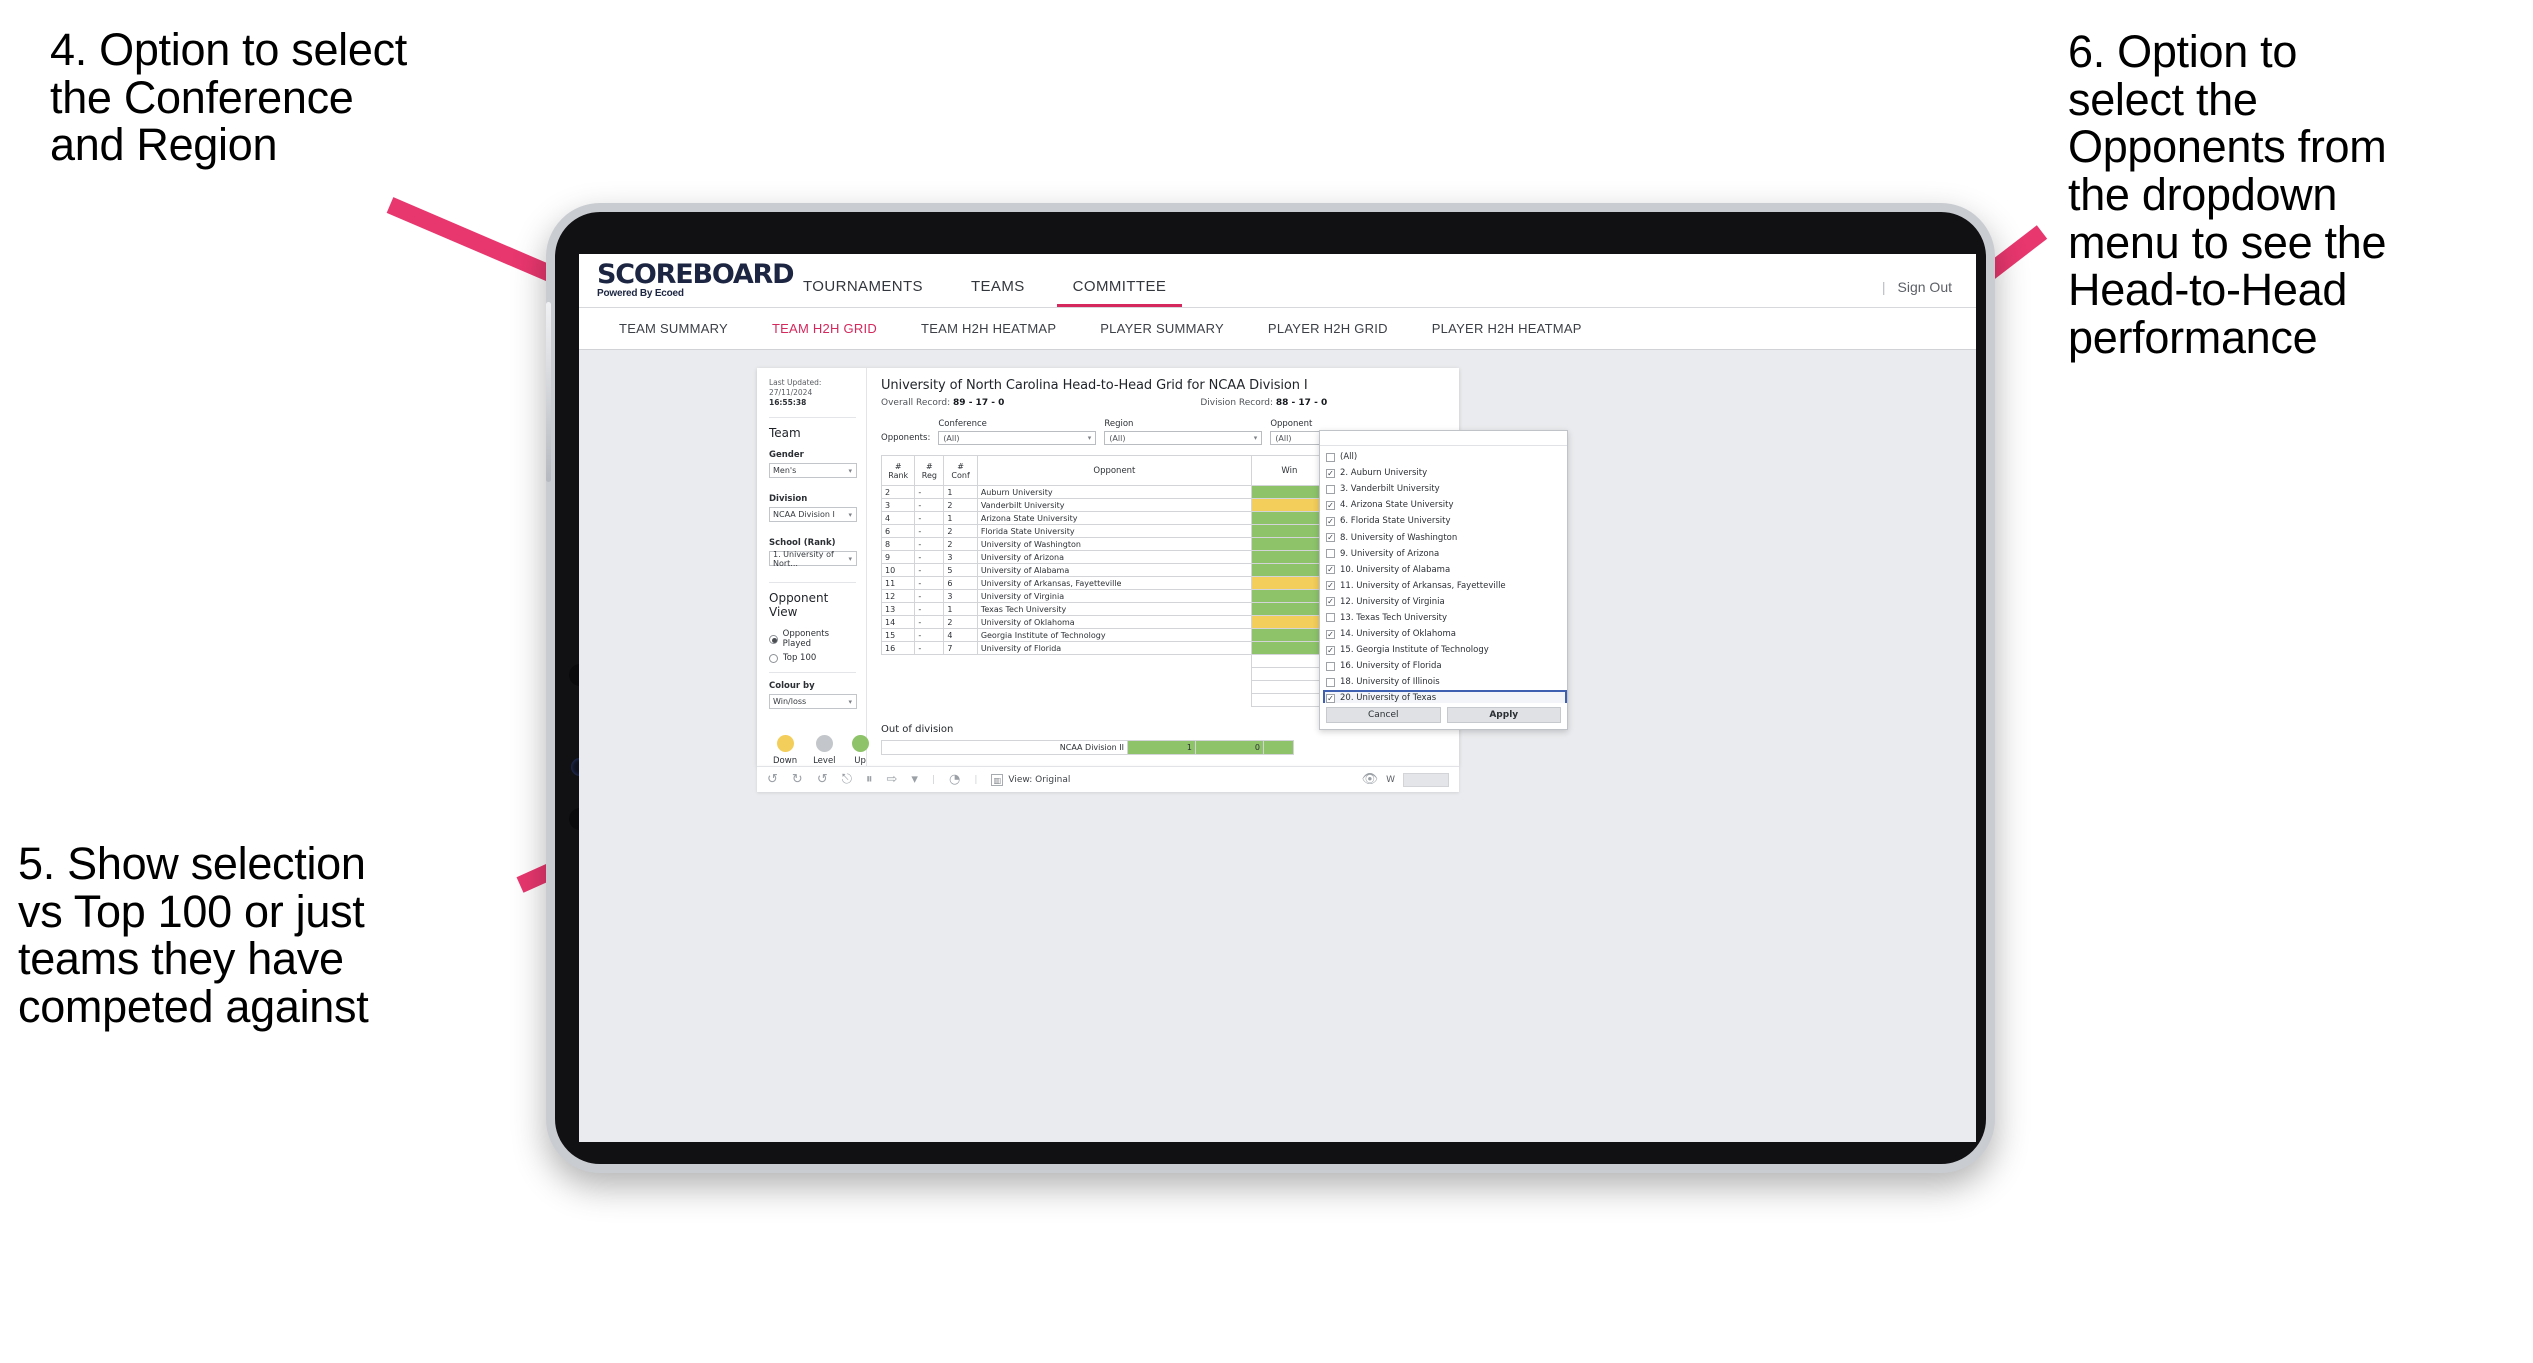 The image size is (2533, 1363). What do you see at coordinates (998, 292) in the screenshot?
I see `nav-teams: TEAMS` at bounding box center [998, 292].